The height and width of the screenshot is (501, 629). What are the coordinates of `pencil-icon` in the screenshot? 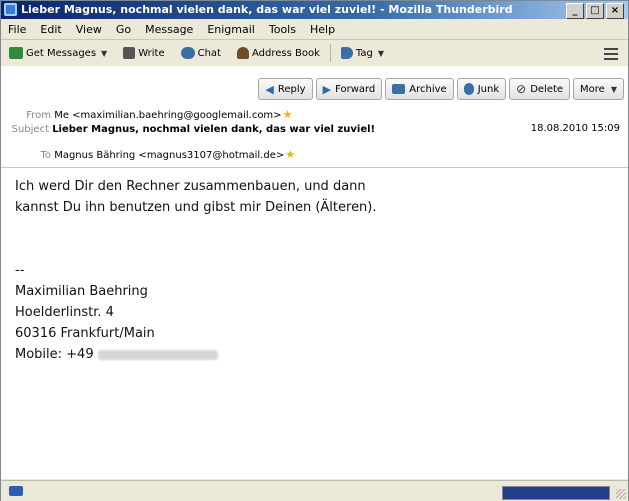 It's located at (129, 53).